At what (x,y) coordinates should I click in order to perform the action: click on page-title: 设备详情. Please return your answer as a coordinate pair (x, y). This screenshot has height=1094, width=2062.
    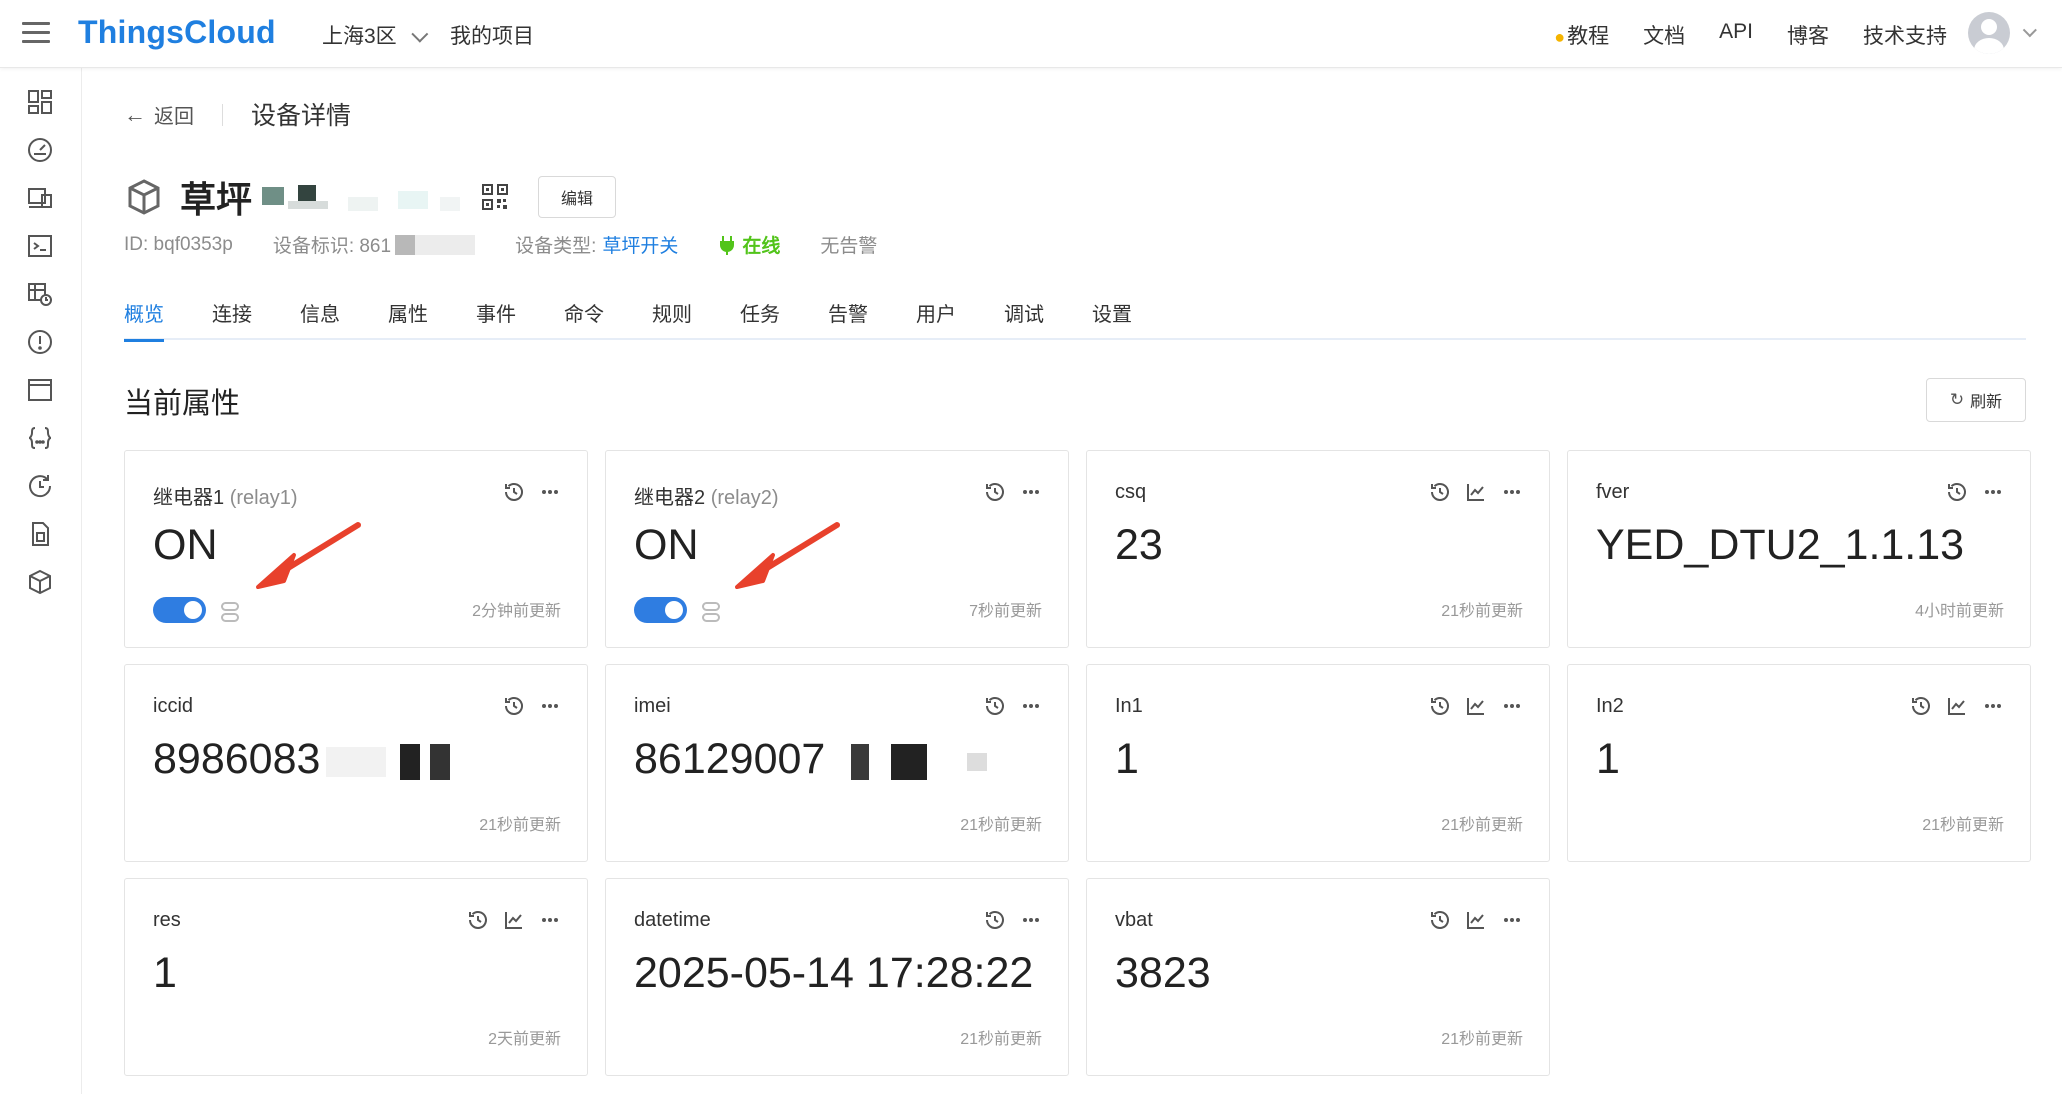
    Looking at the image, I should click on (301, 116).